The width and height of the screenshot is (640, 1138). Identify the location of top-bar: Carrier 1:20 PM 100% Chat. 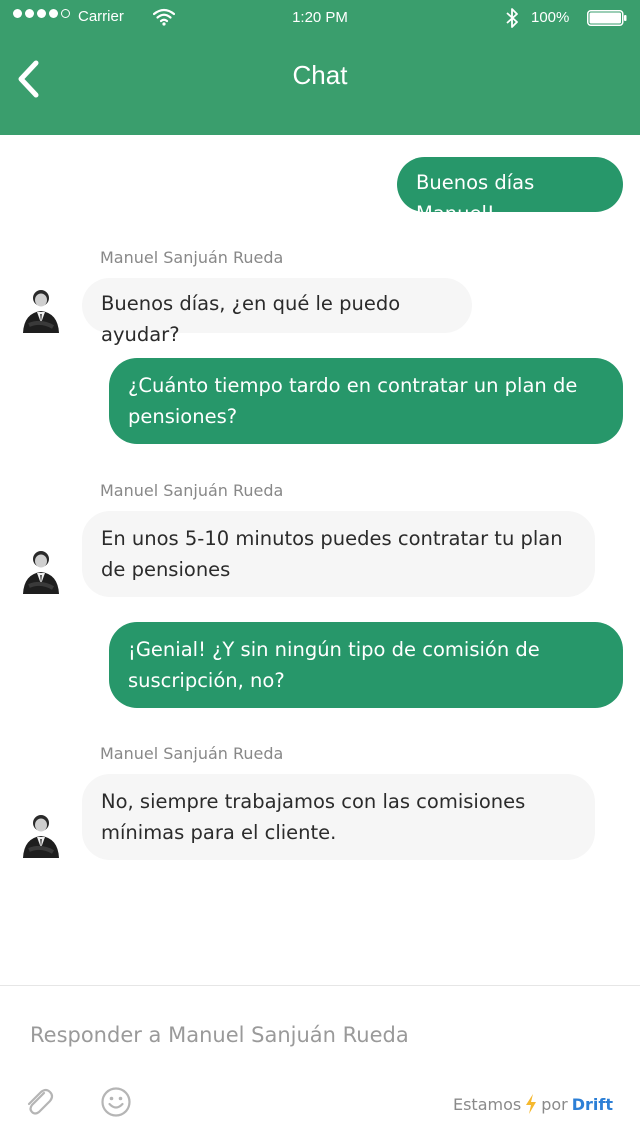
(320, 67).